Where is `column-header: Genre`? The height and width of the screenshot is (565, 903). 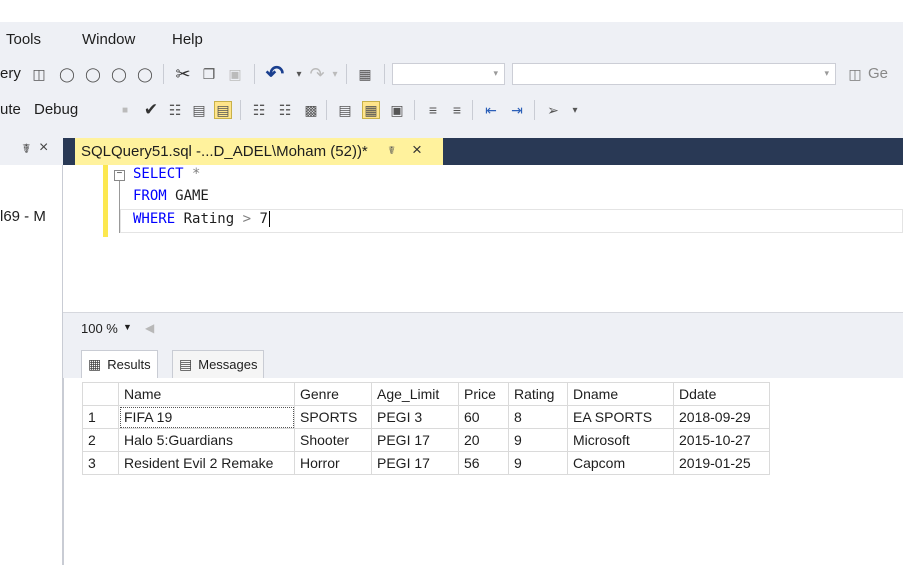 column-header: Genre is located at coordinates (333, 394).